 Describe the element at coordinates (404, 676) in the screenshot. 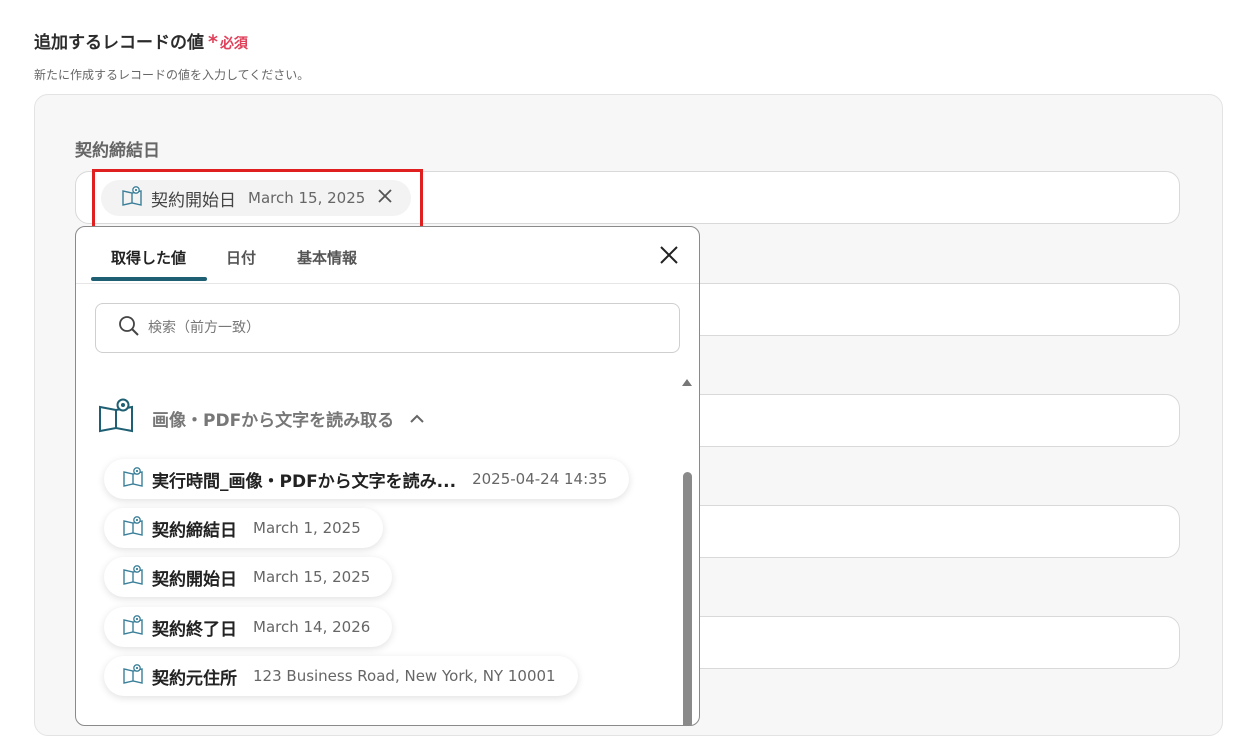

I see `item-value: 123 Business Road, New York, NY 10001` at that location.